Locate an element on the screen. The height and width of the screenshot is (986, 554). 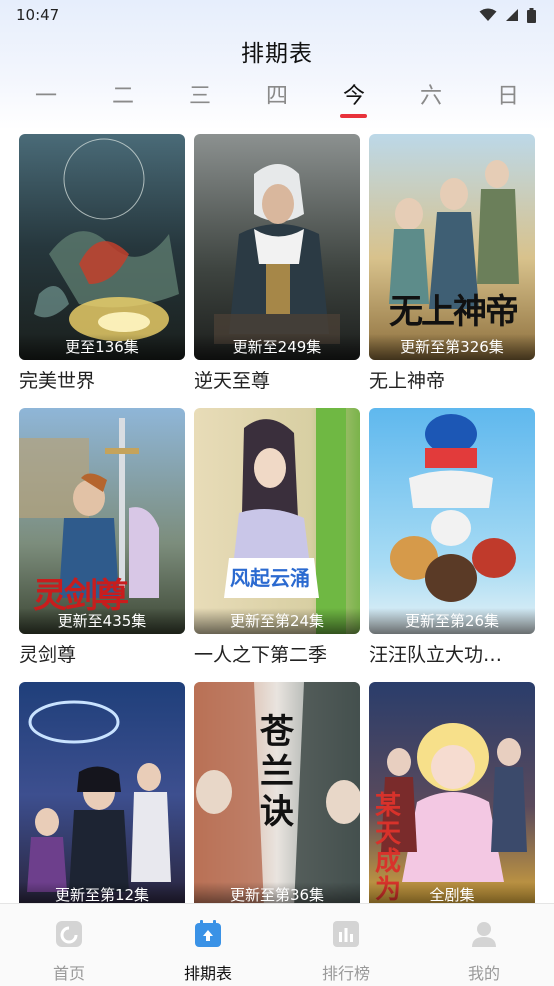
show-poster: 无上神帝 更新至第326集 is located at coordinates (452, 247).